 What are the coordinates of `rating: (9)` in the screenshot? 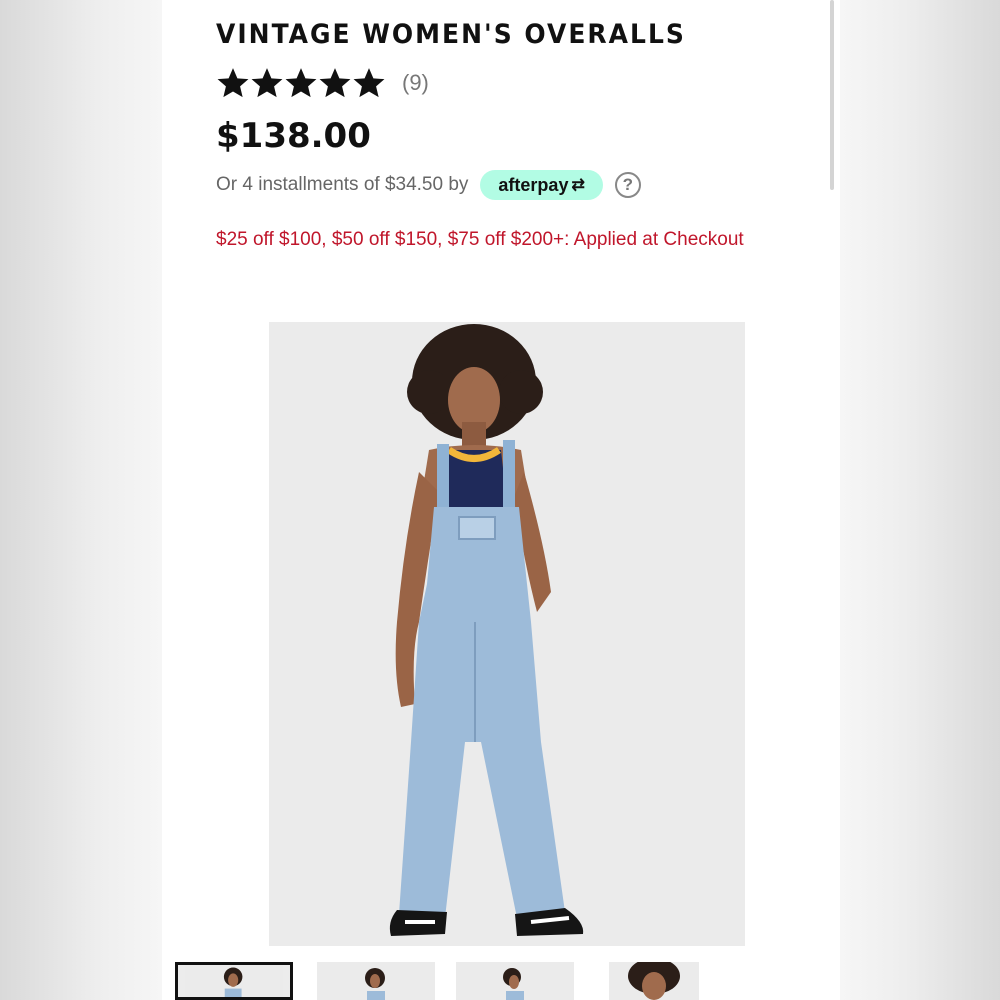 It's located at (322, 83).